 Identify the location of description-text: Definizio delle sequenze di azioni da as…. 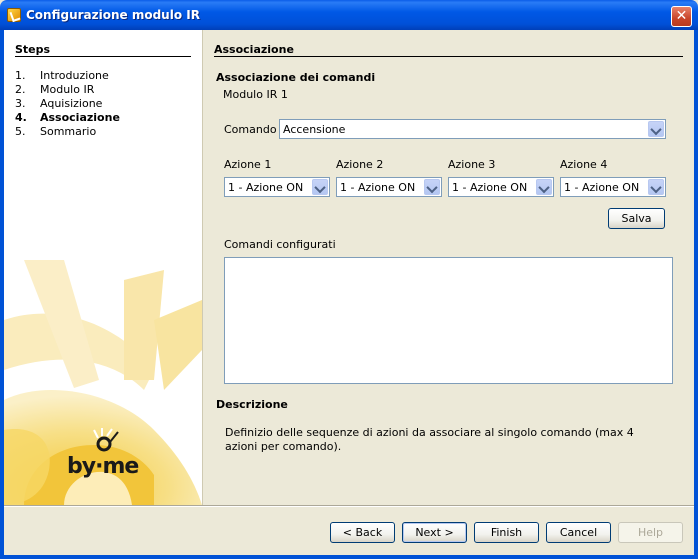
(429, 439).